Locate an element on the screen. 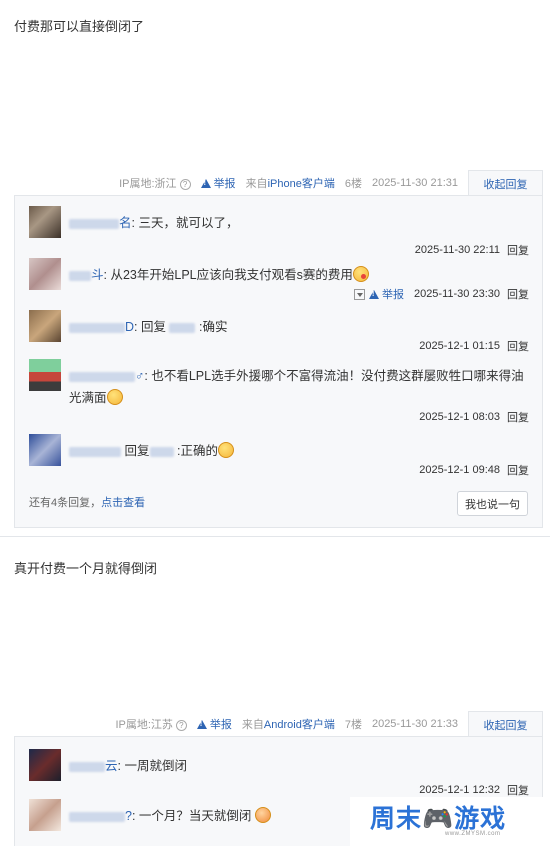  username-tail: ♂ is located at coordinates (139, 376).